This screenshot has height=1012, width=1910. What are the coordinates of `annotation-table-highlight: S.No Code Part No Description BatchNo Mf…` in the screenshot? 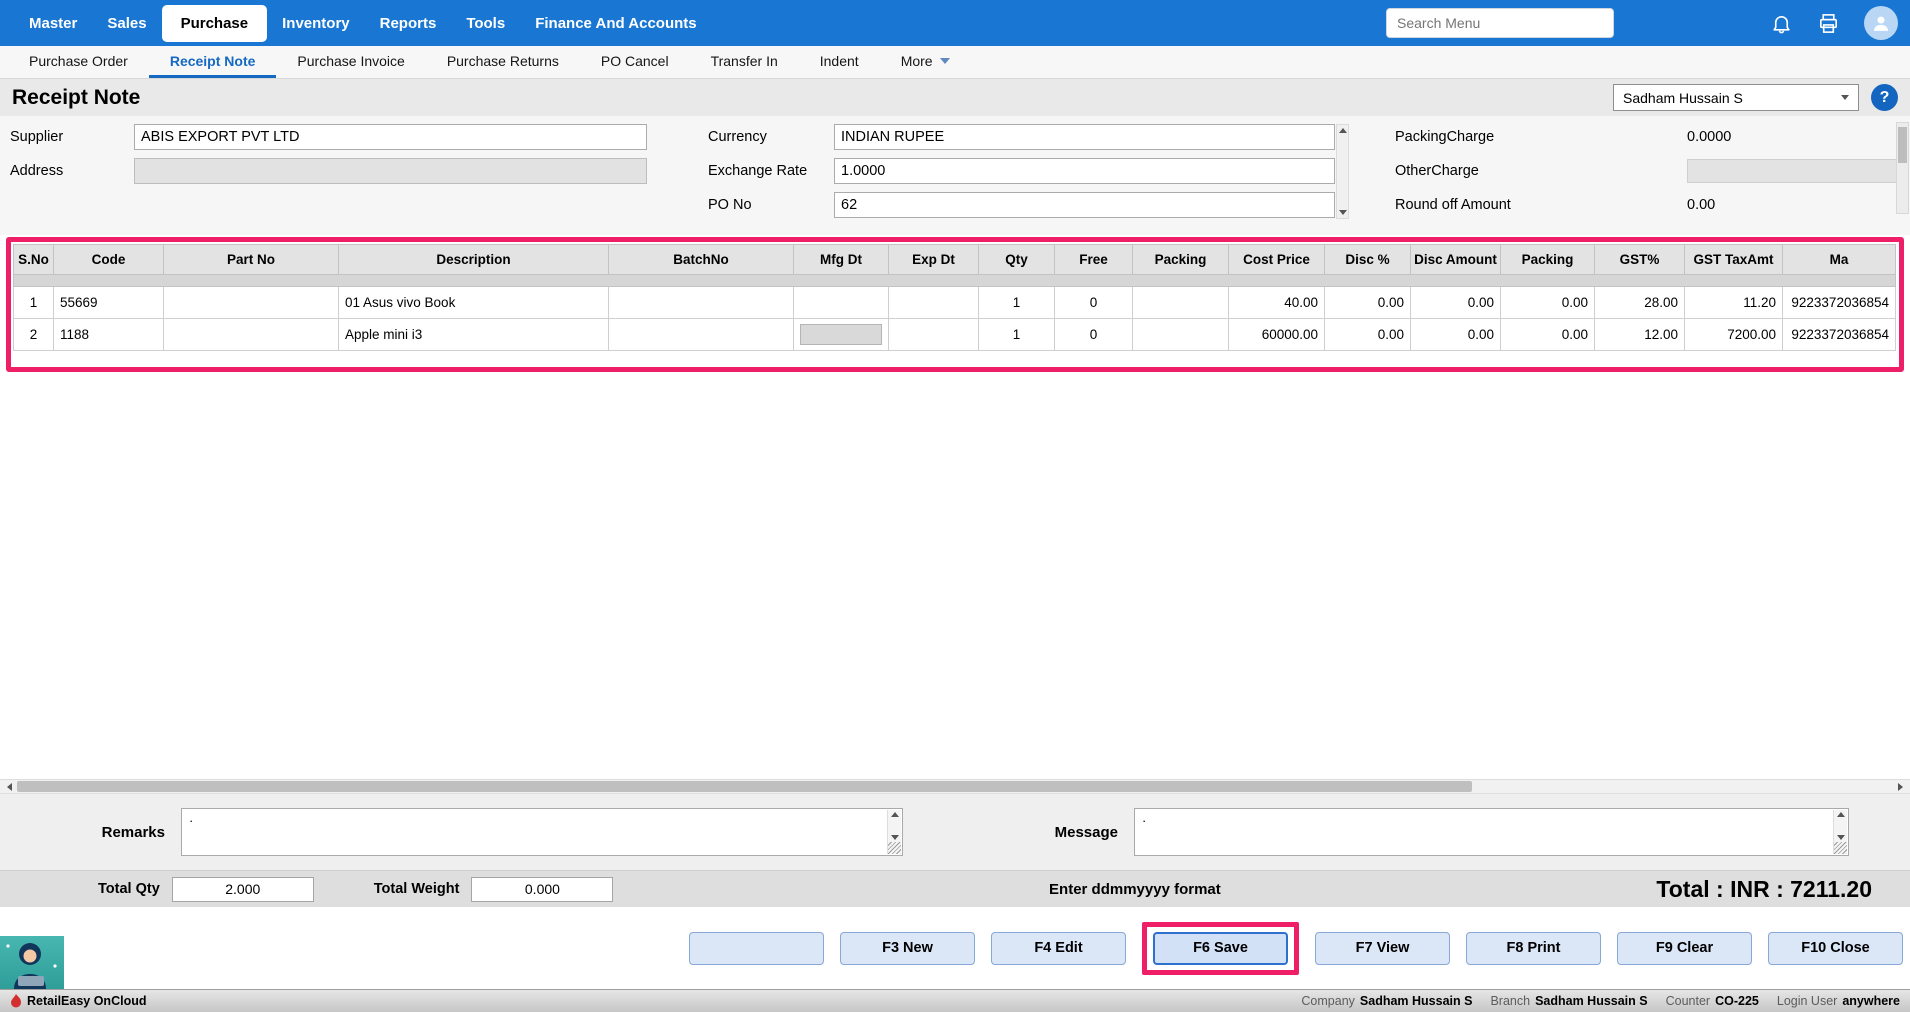 It's located at (955, 304).